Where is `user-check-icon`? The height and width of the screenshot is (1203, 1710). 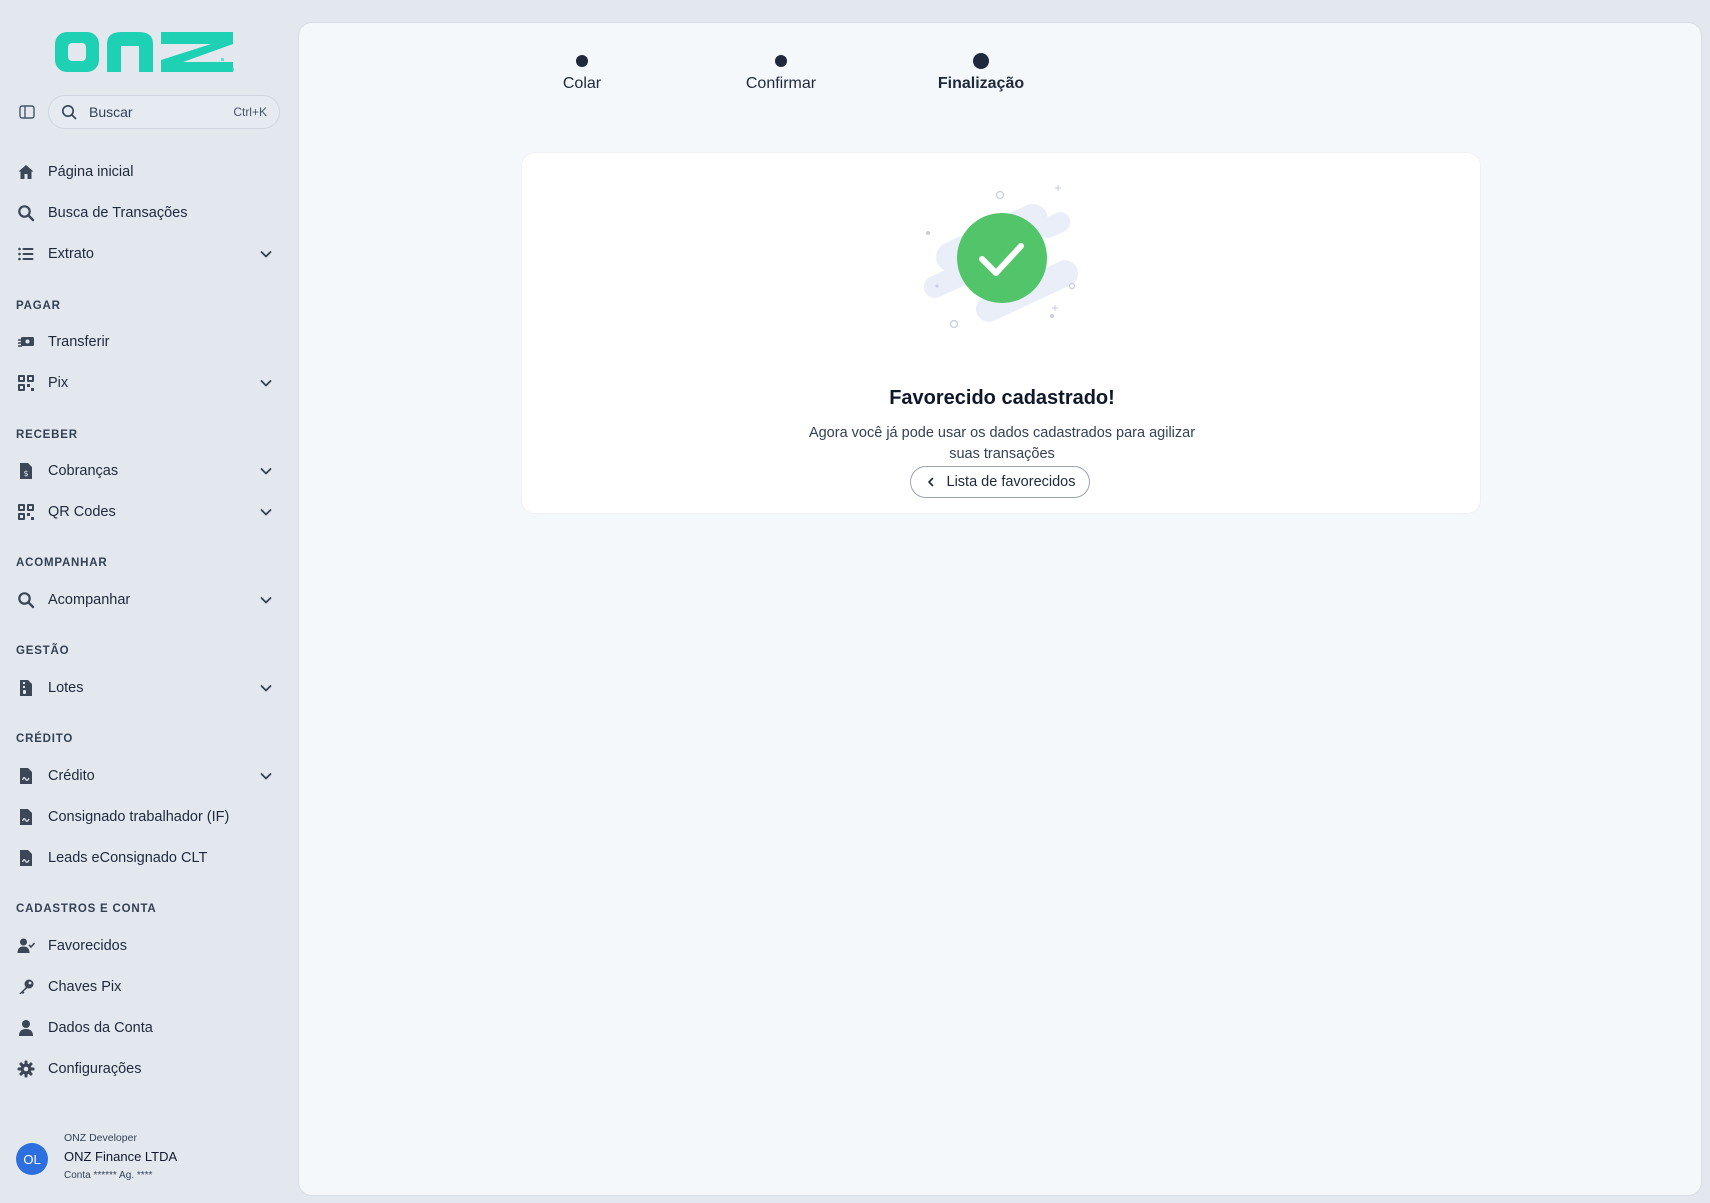 user-check-icon is located at coordinates (26, 946).